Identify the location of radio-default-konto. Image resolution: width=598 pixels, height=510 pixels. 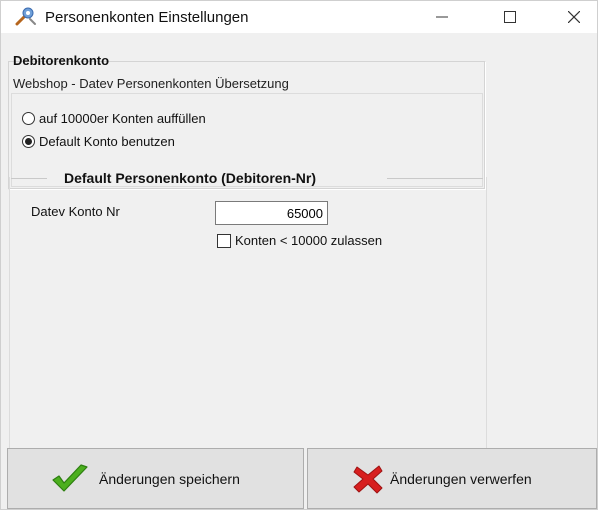
(28, 141).